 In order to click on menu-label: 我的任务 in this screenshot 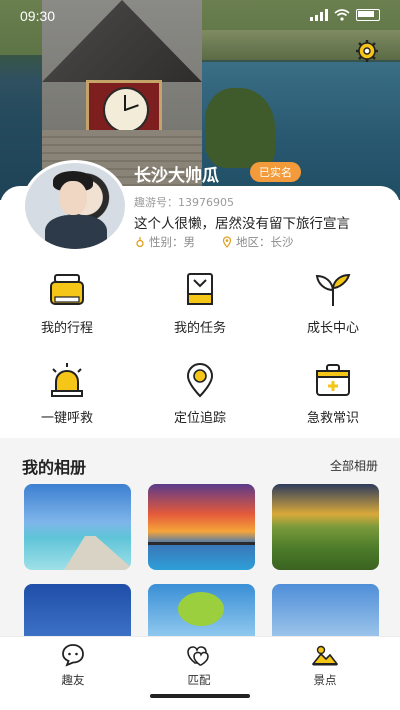, I will do `click(199, 328)`.